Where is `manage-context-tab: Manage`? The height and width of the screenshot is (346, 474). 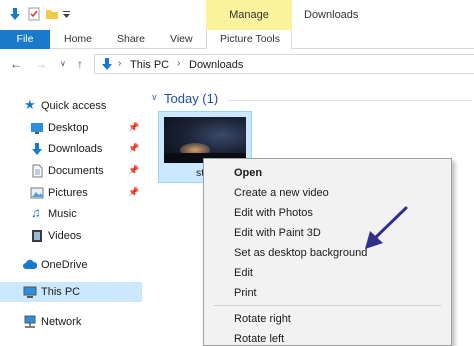
manage-context-tab: Manage is located at coordinates (249, 15).